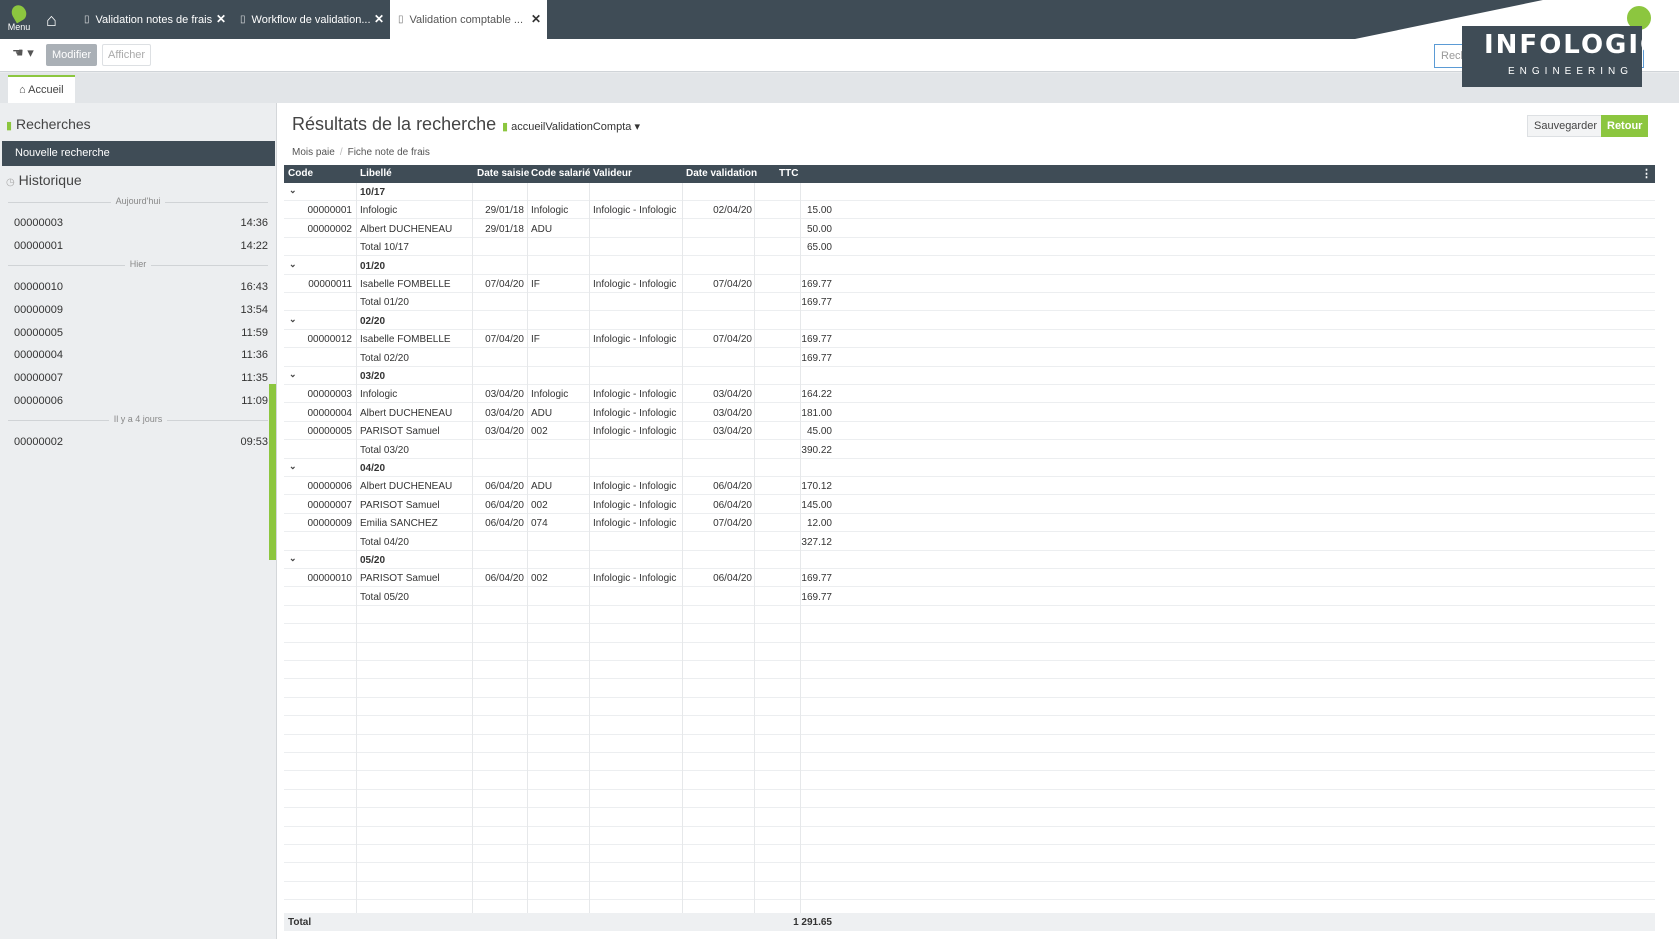 This screenshot has width=1679, height=939. Describe the element at coordinates (26, 55) in the screenshot. I see `hand-icon: ☚ ▾` at that location.